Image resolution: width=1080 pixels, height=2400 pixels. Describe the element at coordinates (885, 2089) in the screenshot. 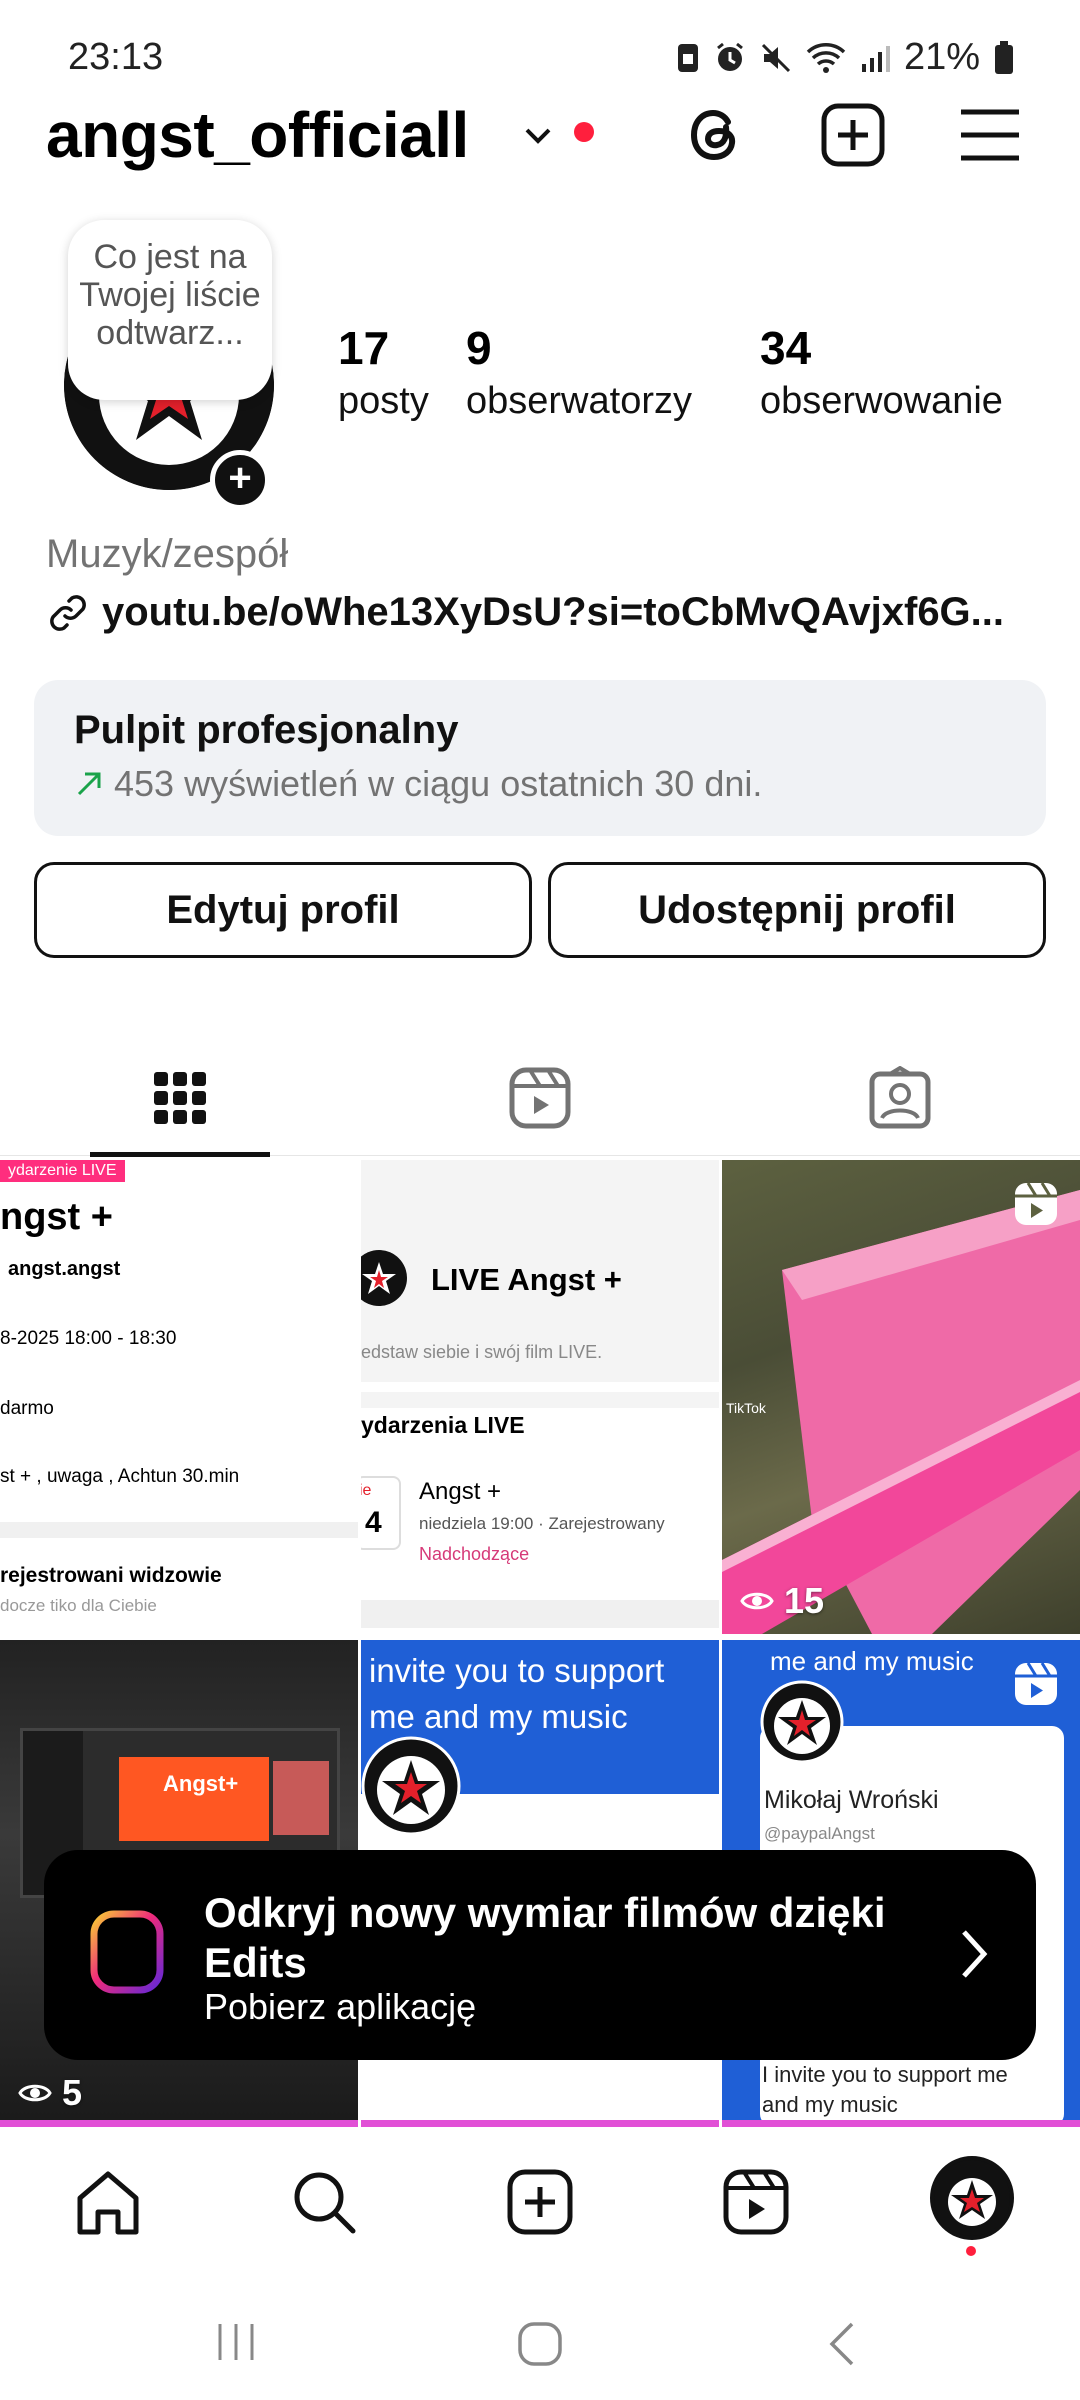

I see `post-bottom-text: I invite you to support me and my music` at that location.